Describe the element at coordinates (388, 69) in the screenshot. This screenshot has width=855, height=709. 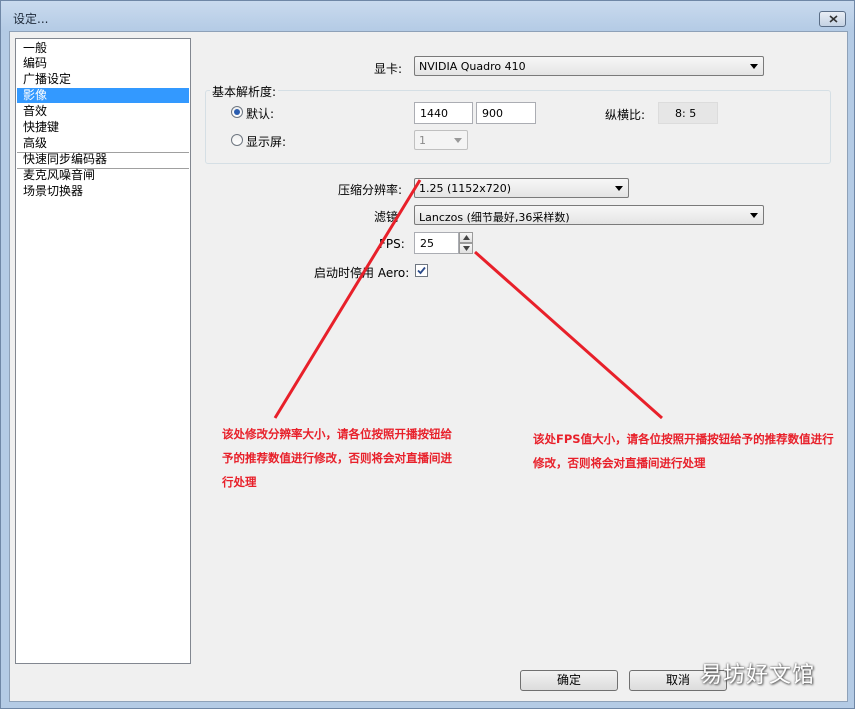
I see `adapter-label: 显卡:` at that location.